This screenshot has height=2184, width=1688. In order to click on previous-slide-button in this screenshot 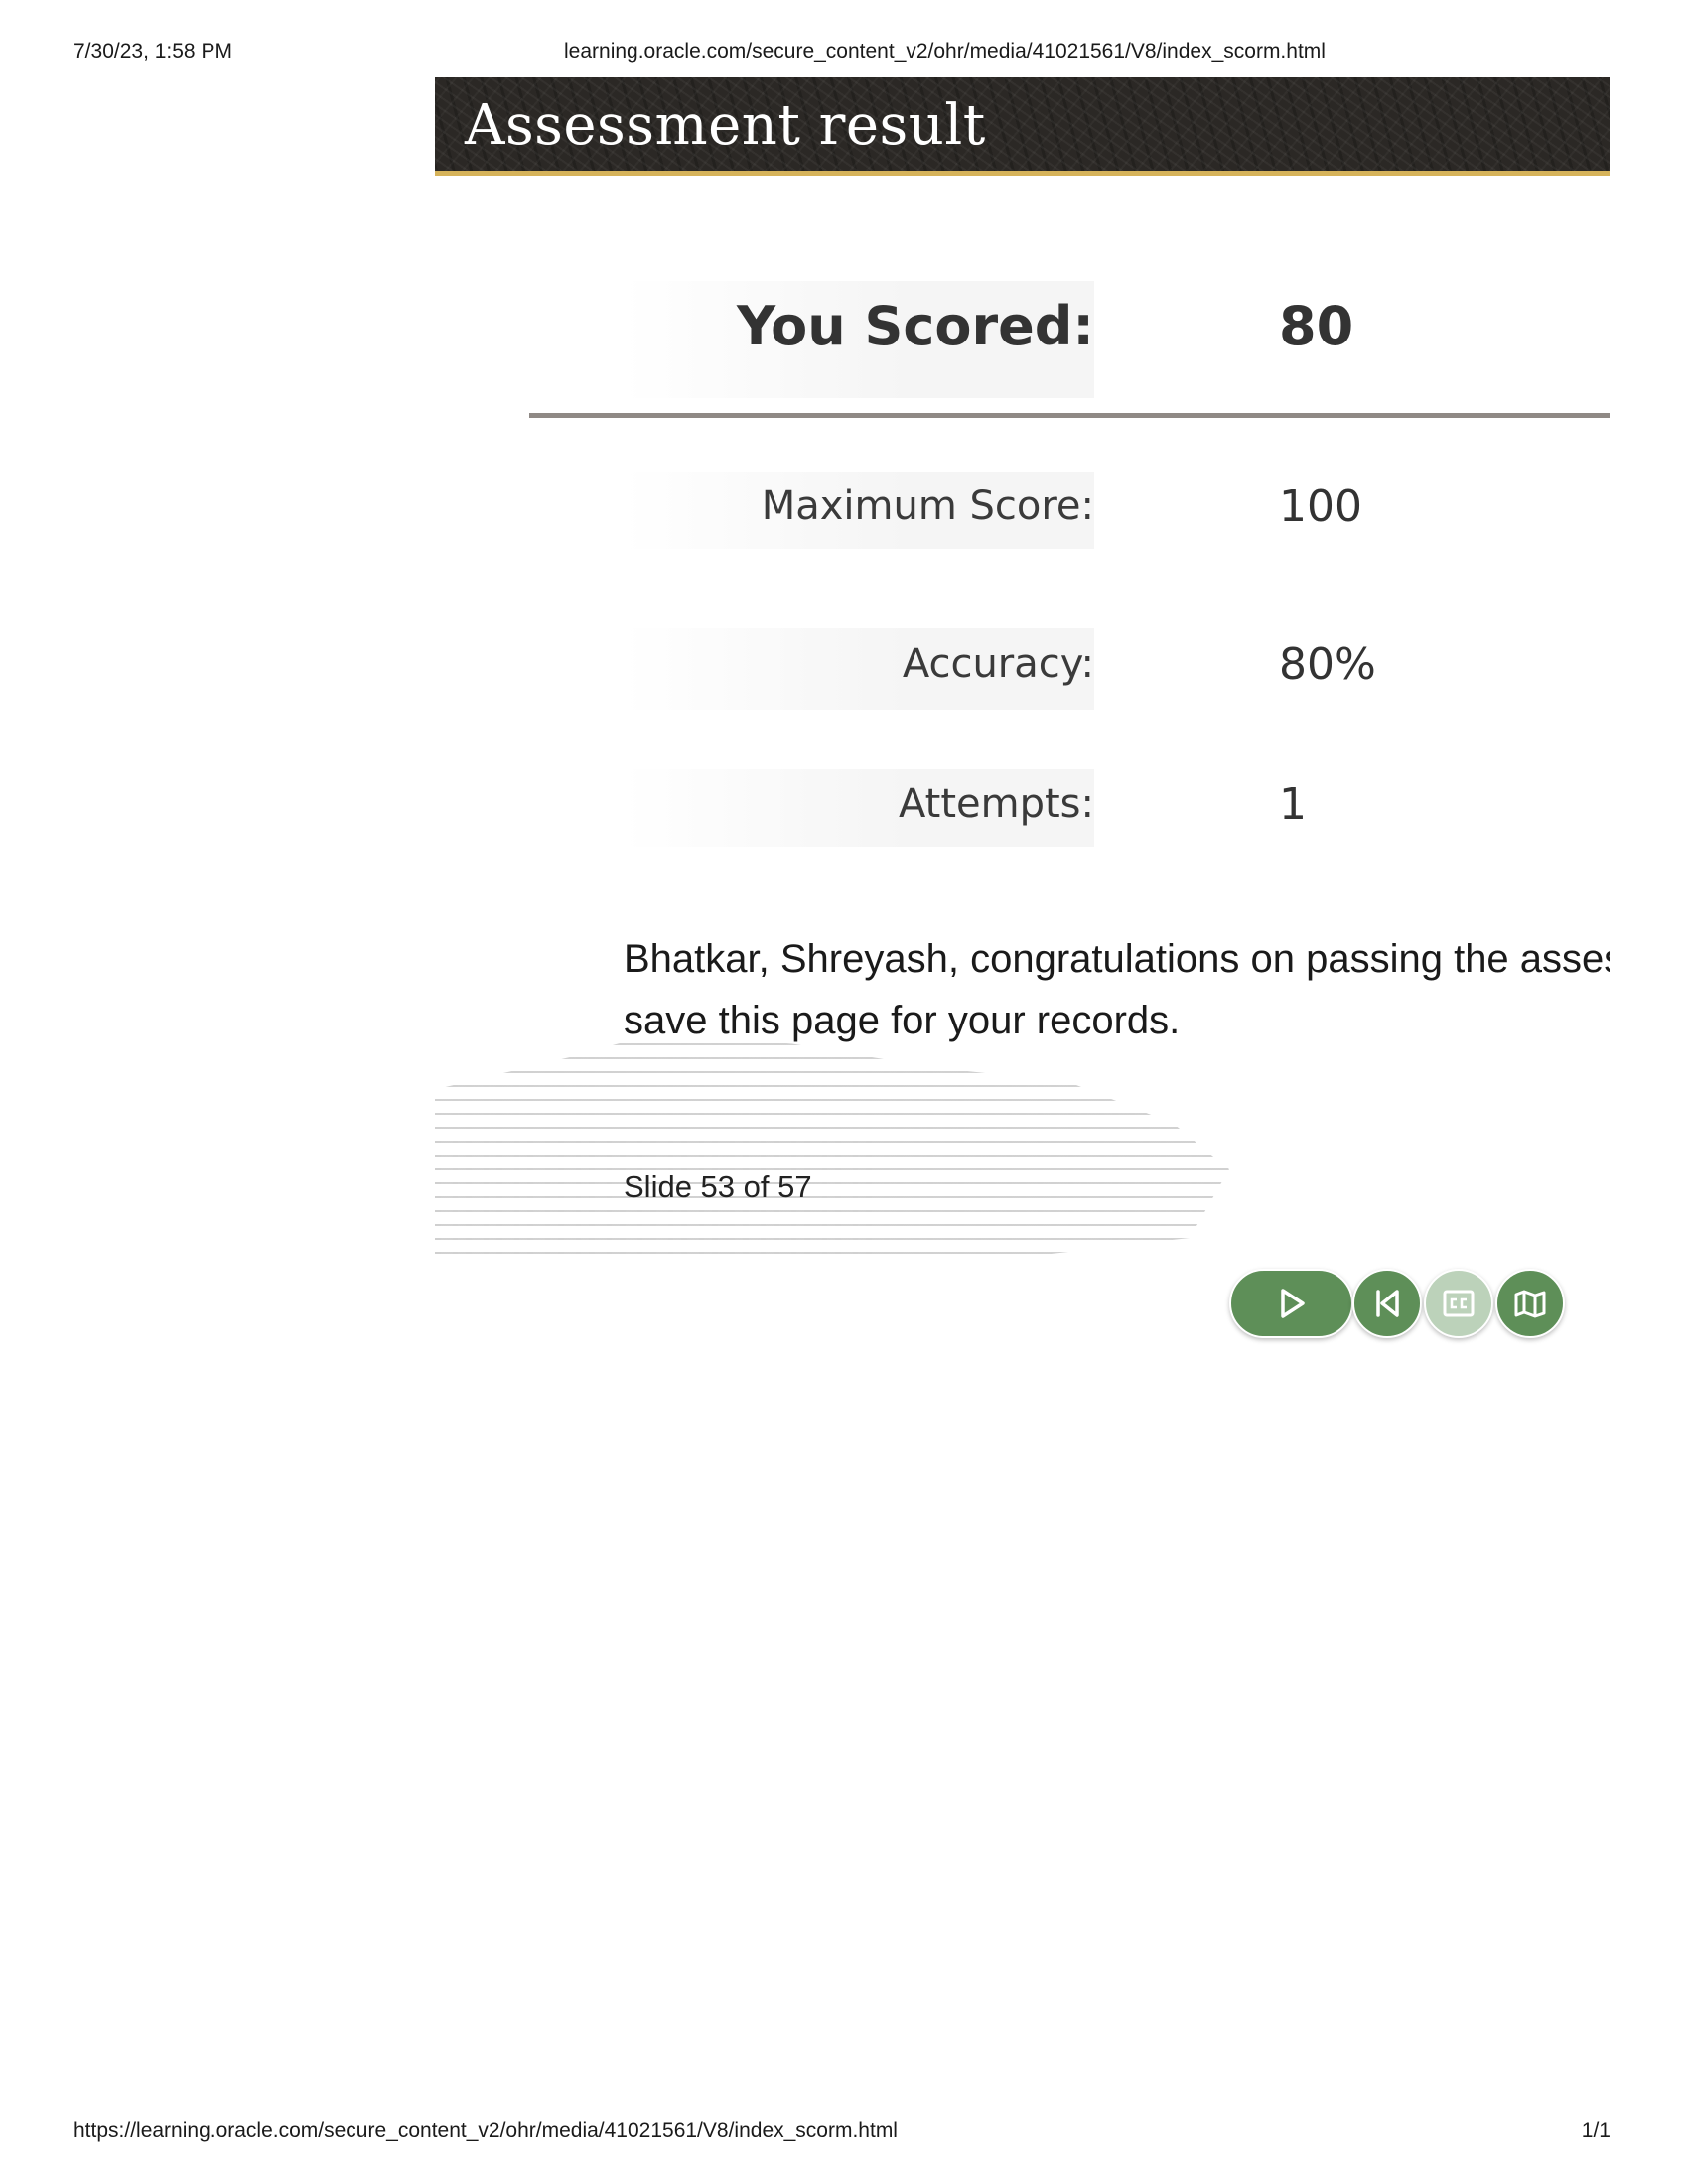, I will do `click(1387, 1303)`.